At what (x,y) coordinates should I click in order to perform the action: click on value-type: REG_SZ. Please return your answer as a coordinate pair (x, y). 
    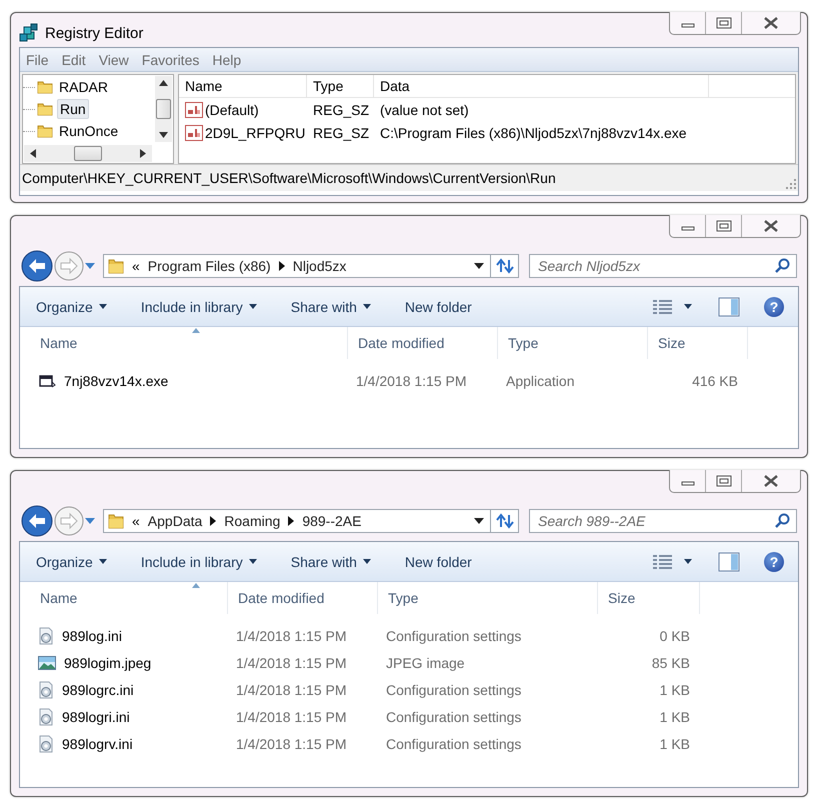
    Looking at the image, I should click on (341, 110).